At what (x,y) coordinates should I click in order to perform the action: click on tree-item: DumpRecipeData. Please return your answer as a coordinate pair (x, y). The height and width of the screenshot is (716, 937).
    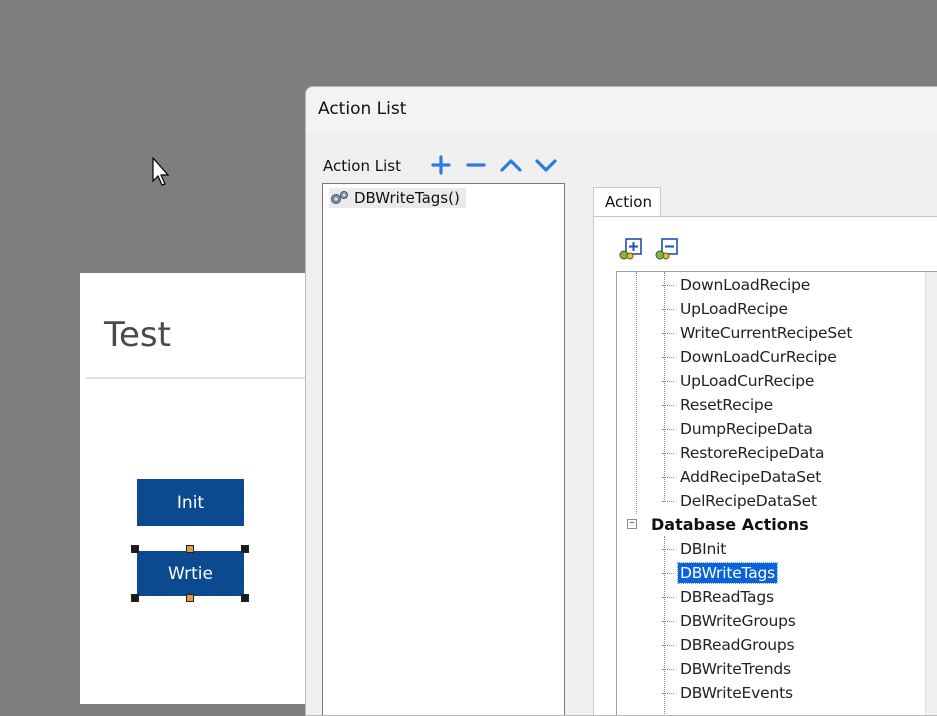
    Looking at the image, I should click on (738, 429).